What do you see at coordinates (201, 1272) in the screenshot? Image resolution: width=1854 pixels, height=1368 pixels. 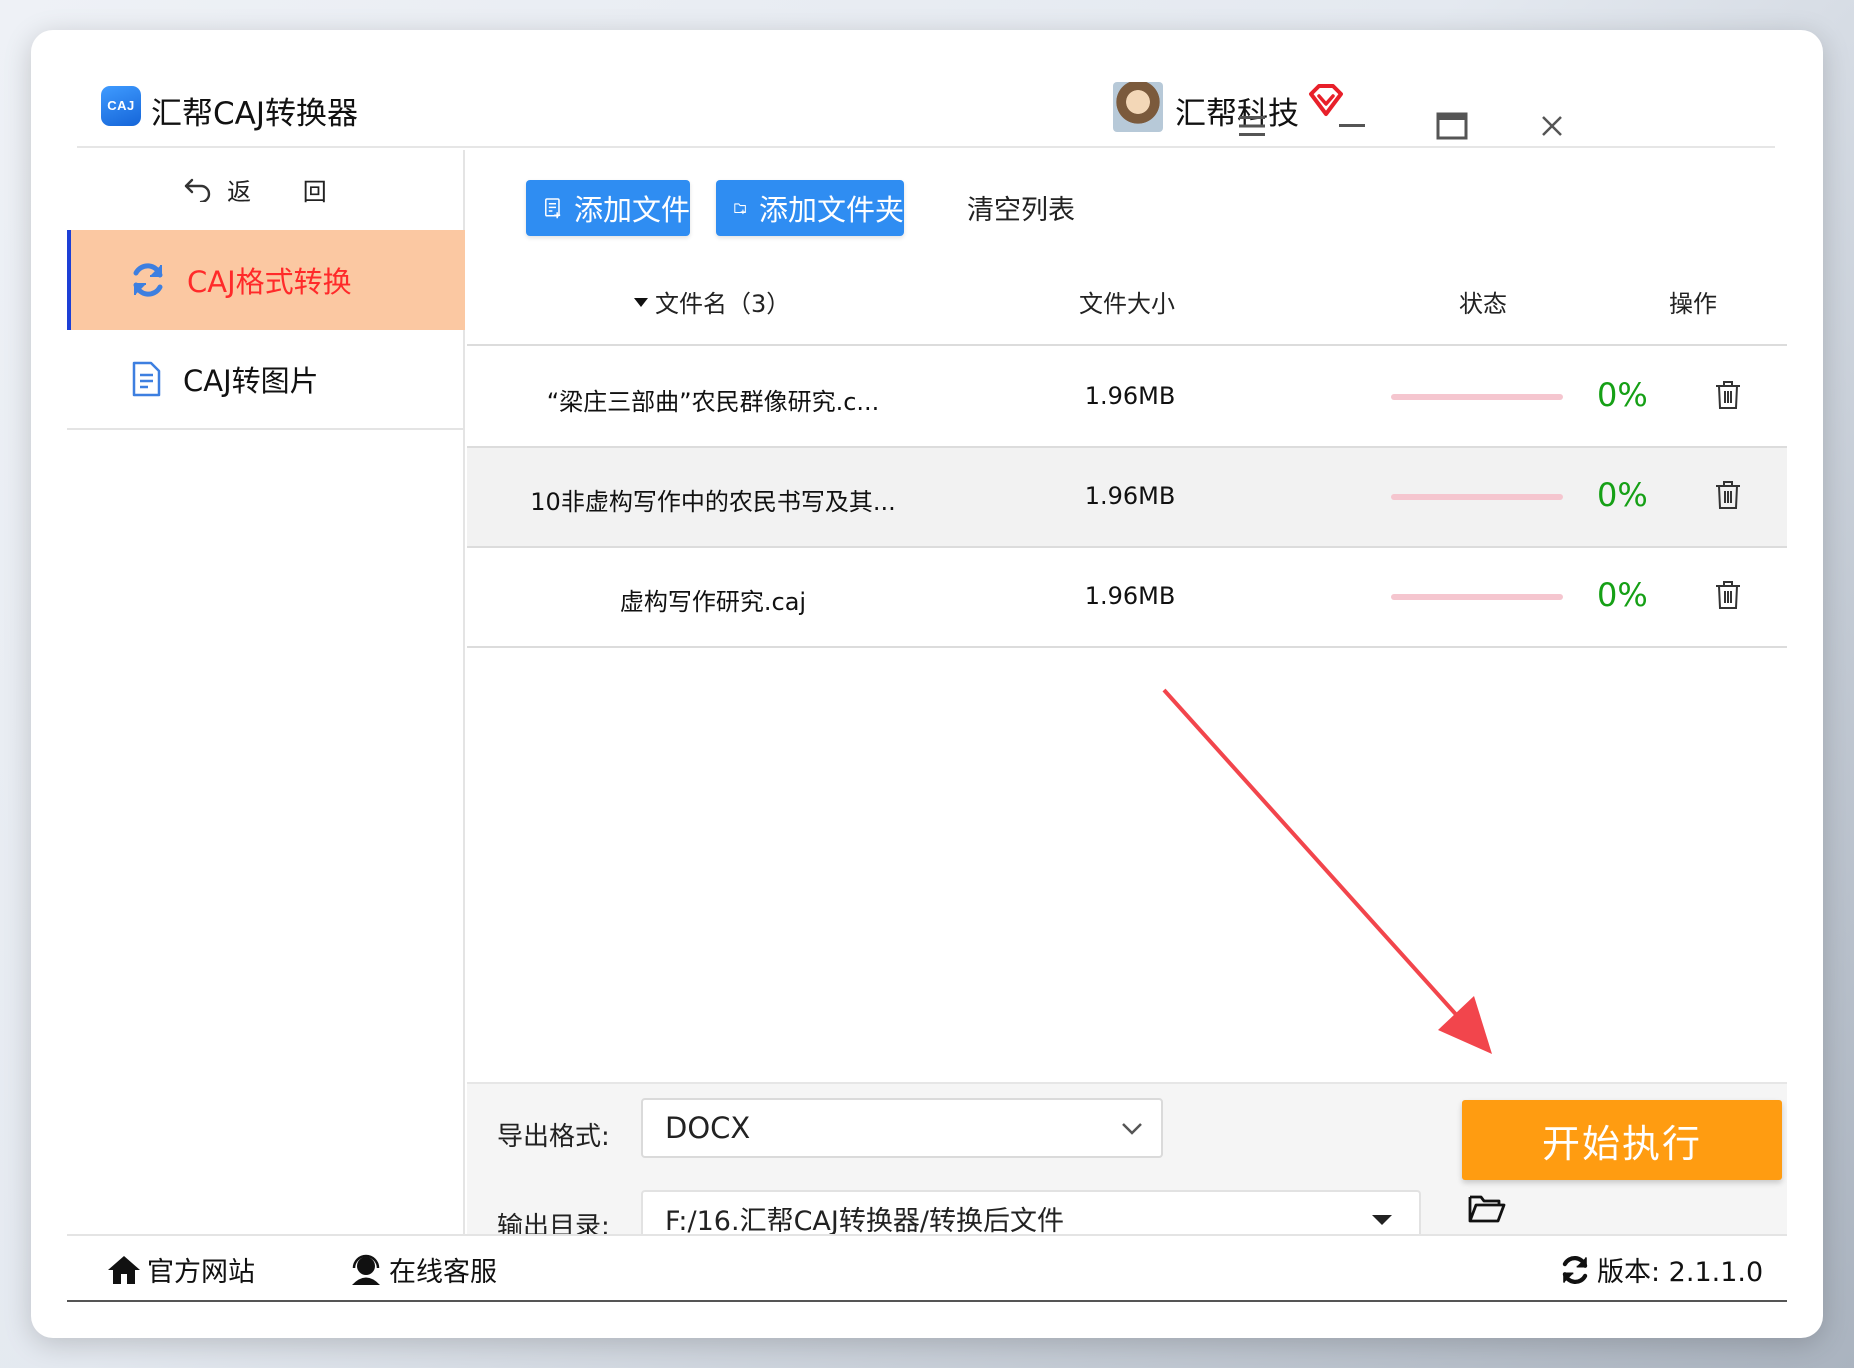 I see `website-label: 官方网站` at bounding box center [201, 1272].